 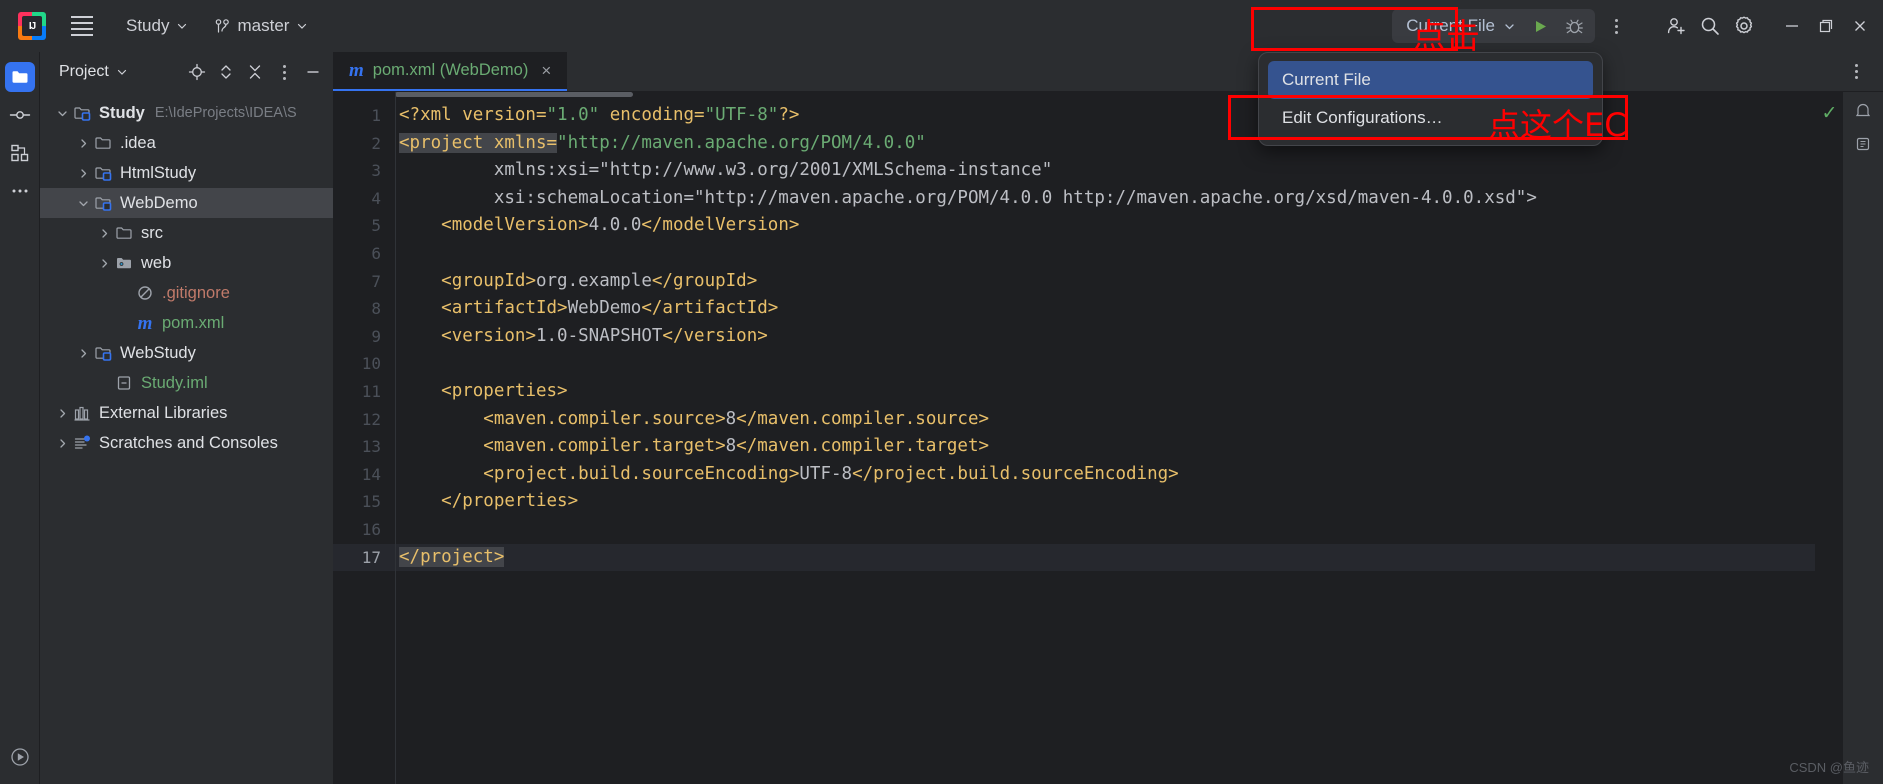 What do you see at coordinates (186, 323) in the screenshot?
I see `tree-item-pom-xml: m pom.xml` at bounding box center [186, 323].